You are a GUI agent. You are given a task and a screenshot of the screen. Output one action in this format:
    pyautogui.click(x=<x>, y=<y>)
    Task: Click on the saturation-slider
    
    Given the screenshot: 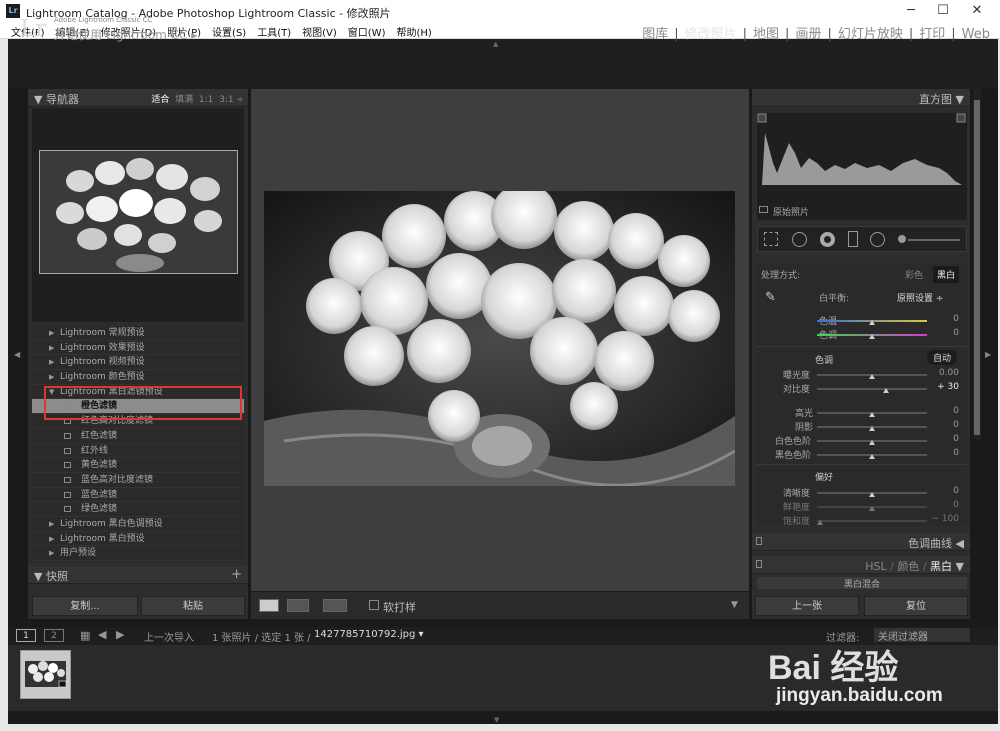 What is the action you would take?
    pyautogui.click(x=872, y=521)
    